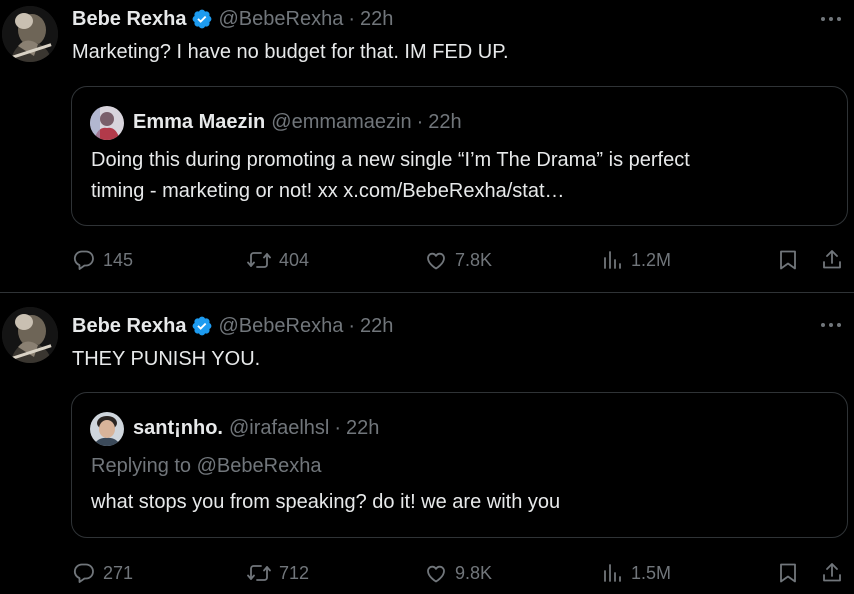 The width and height of the screenshot is (854, 594). I want to click on tweet-actions: 271 712 9.8K 1.5M, so click(427, 573).